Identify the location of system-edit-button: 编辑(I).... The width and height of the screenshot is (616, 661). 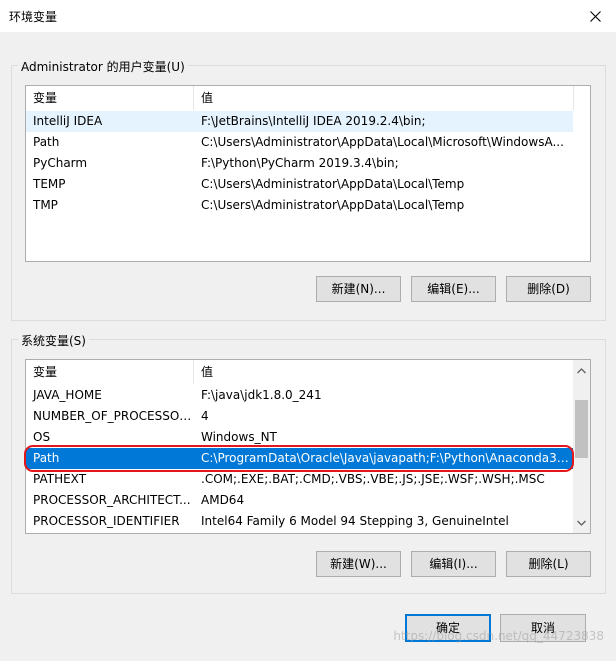
(453, 564).